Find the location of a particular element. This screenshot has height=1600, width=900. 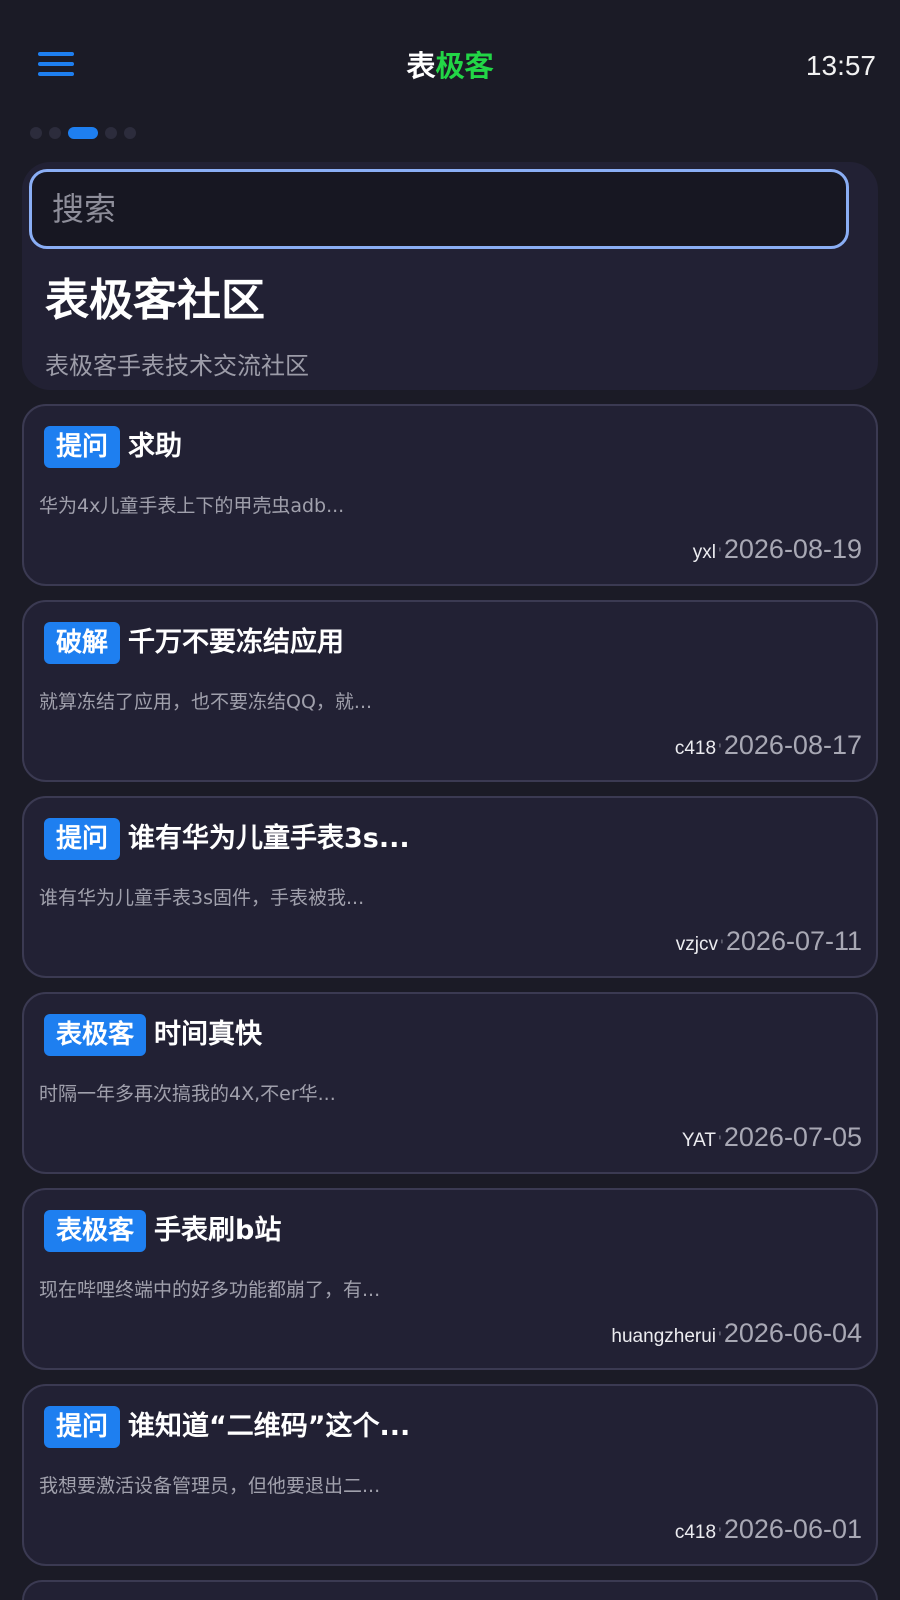

post-date: 2026-07-05 is located at coordinates (792, 1137).